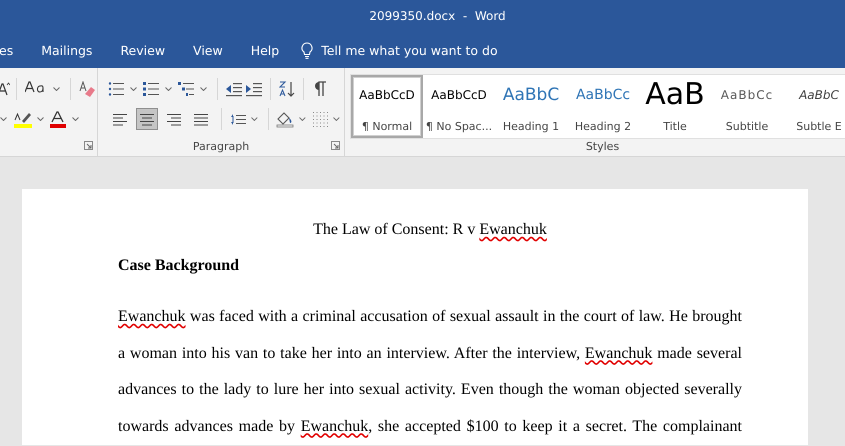  I want to click on ribbon-tab: Help, so click(265, 50).